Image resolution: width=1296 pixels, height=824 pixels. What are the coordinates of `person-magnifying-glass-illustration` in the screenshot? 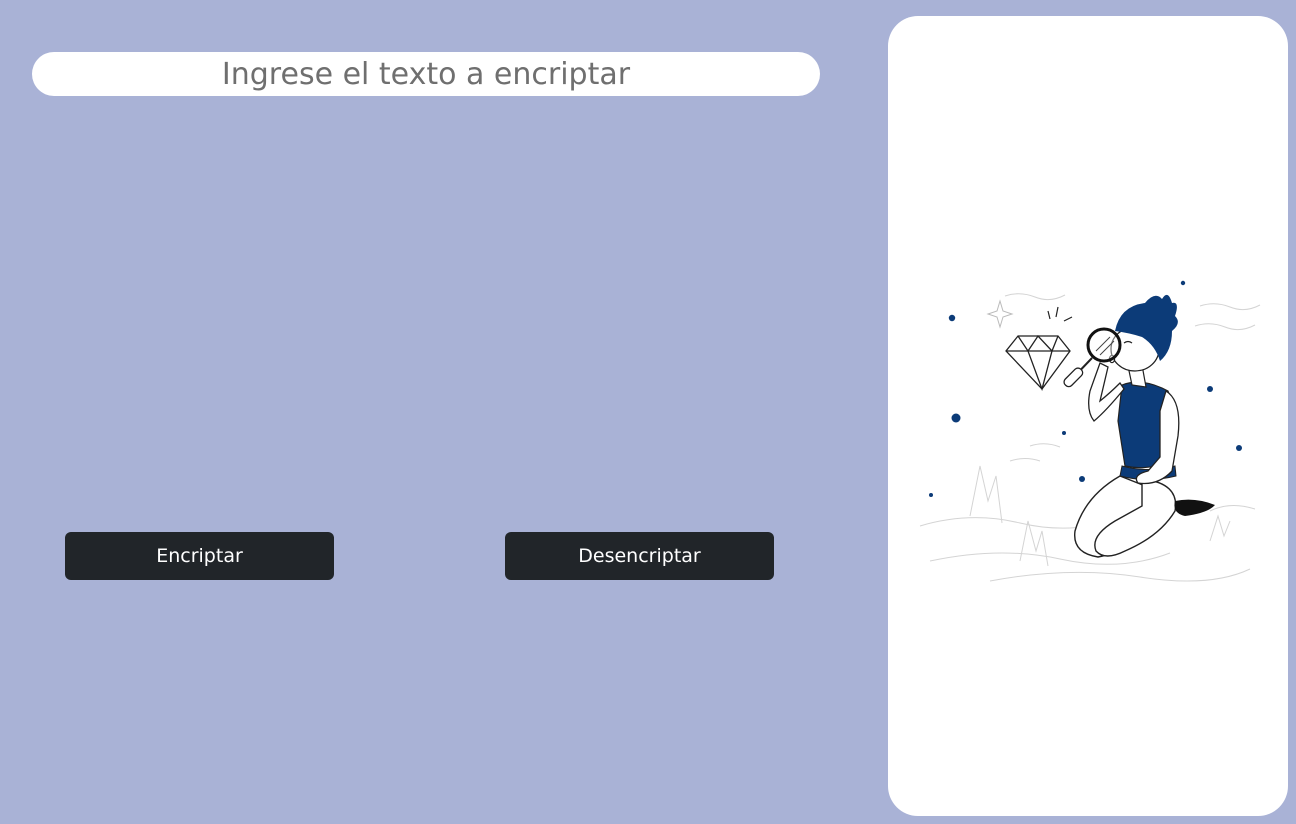 It's located at (1090, 431).